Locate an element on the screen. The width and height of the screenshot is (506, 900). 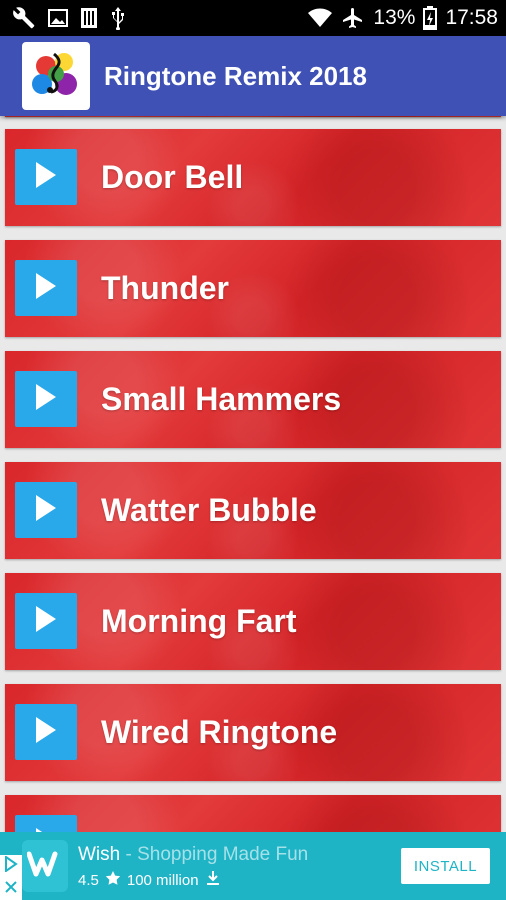
ringtone-item: Morning Fart is located at coordinates (253, 621).